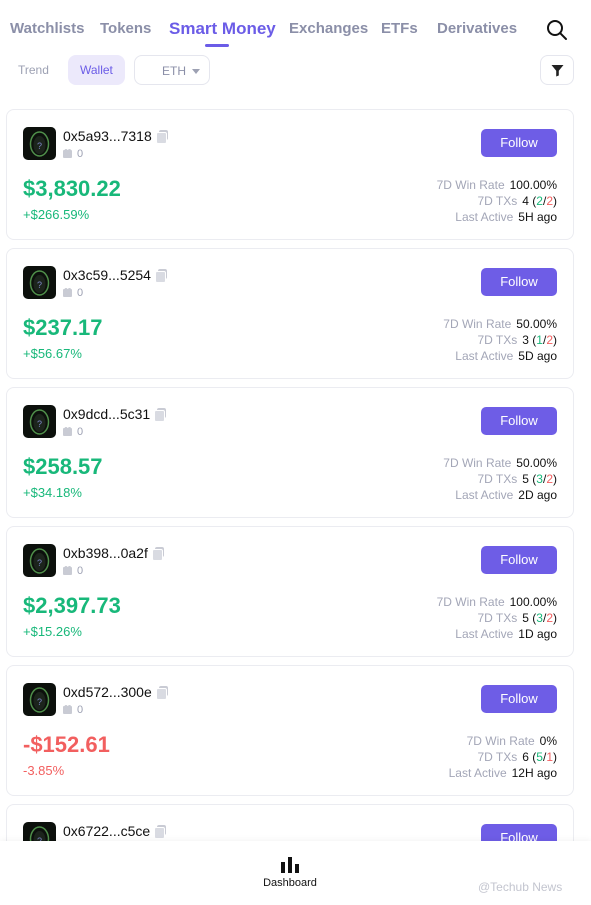  Describe the element at coordinates (107, 692) in the screenshot. I see `wallet-address-text: 0xd572...300e` at that location.